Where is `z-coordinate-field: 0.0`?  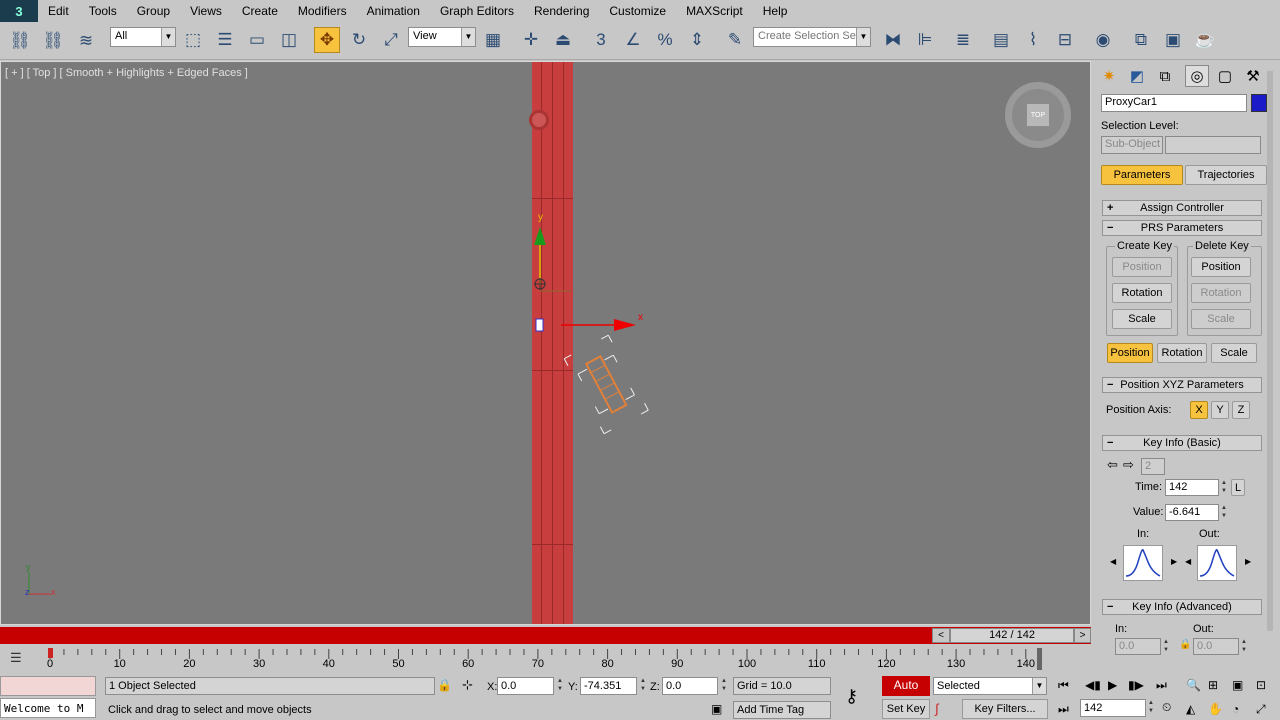 z-coordinate-field: 0.0 is located at coordinates (690, 686).